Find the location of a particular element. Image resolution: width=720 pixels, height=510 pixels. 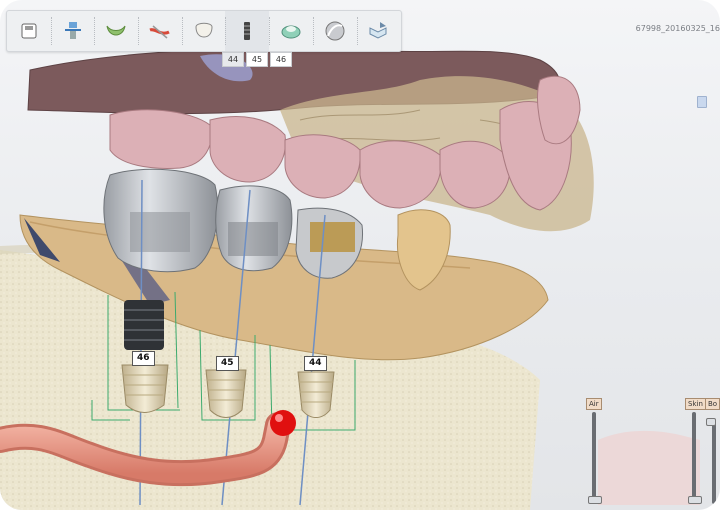

subtab-45: 45 is located at coordinates (257, 59).